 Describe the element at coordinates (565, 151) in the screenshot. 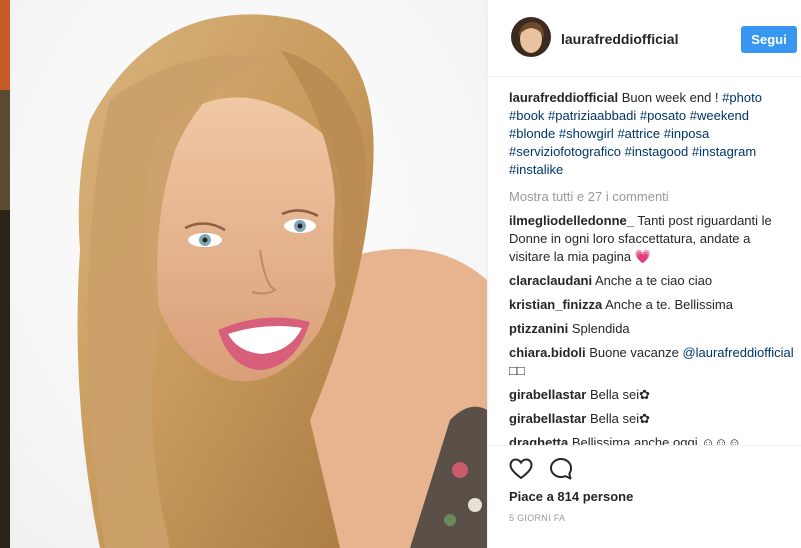

I see `hashtag: #serviziofotografico` at that location.